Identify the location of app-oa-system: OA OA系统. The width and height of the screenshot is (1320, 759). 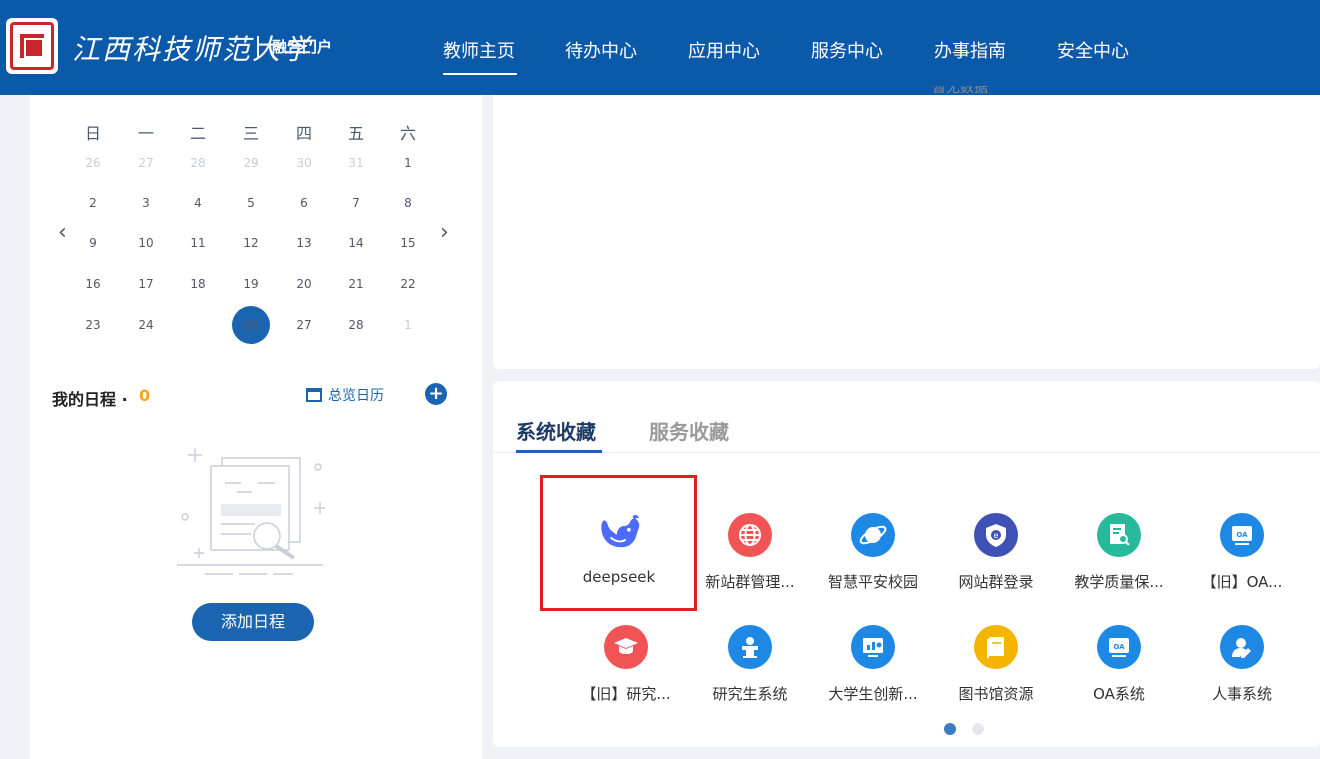
(1119, 664).